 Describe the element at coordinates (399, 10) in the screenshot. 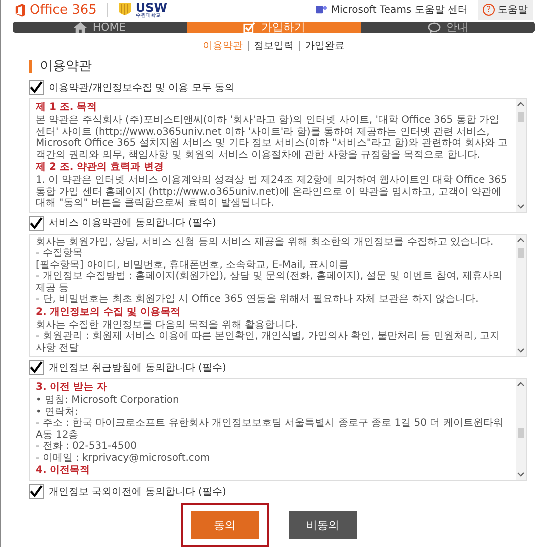

I see `teams-help-link: Microsoft Teams 도움말 센터` at that location.